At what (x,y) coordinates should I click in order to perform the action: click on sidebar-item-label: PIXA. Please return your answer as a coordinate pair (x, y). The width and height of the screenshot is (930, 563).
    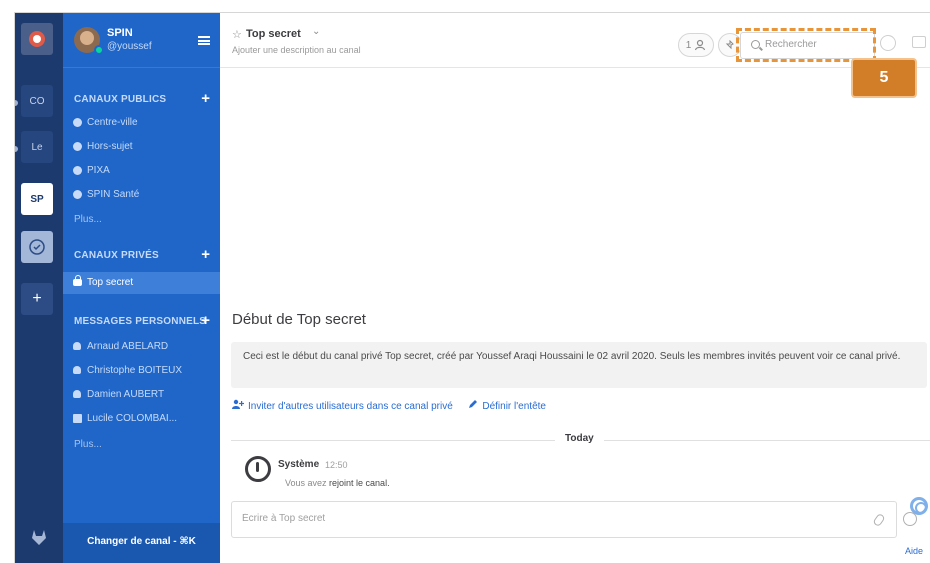
    Looking at the image, I should click on (98, 170).